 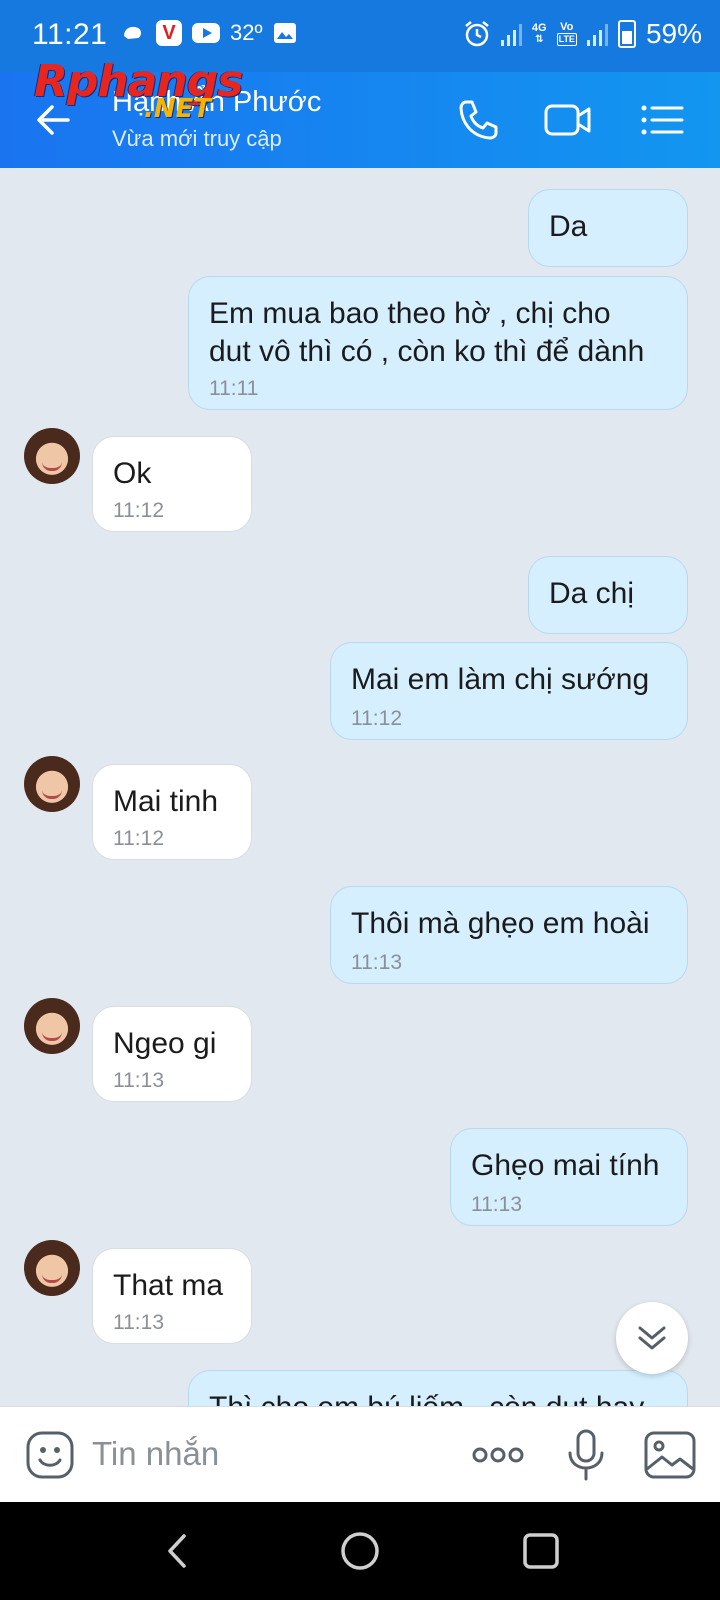 What do you see at coordinates (608, 595) in the screenshot?
I see `message-bubble-sent: Da chị` at bounding box center [608, 595].